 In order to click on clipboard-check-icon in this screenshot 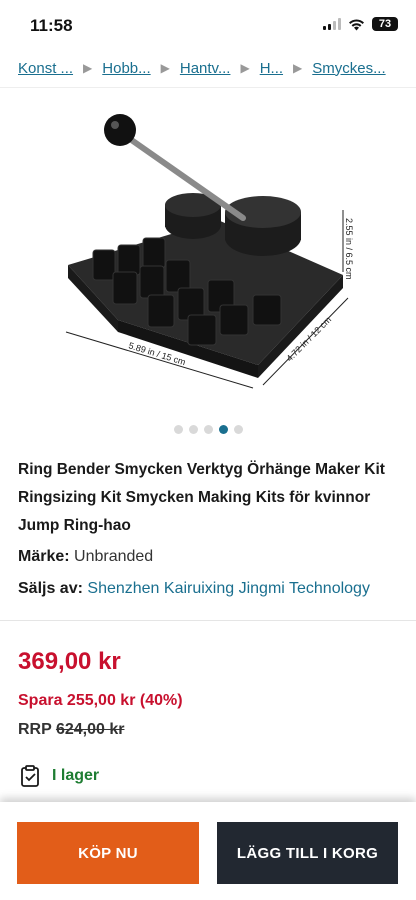, I will do `click(30, 776)`.